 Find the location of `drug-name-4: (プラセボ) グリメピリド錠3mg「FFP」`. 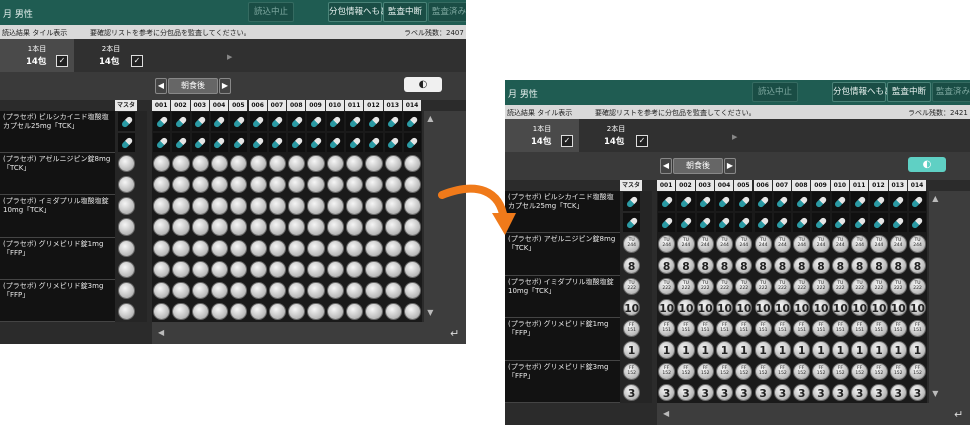

drug-name-4: (プラセボ) グリメピリド錠3mg「FFP」 is located at coordinates (57, 300).